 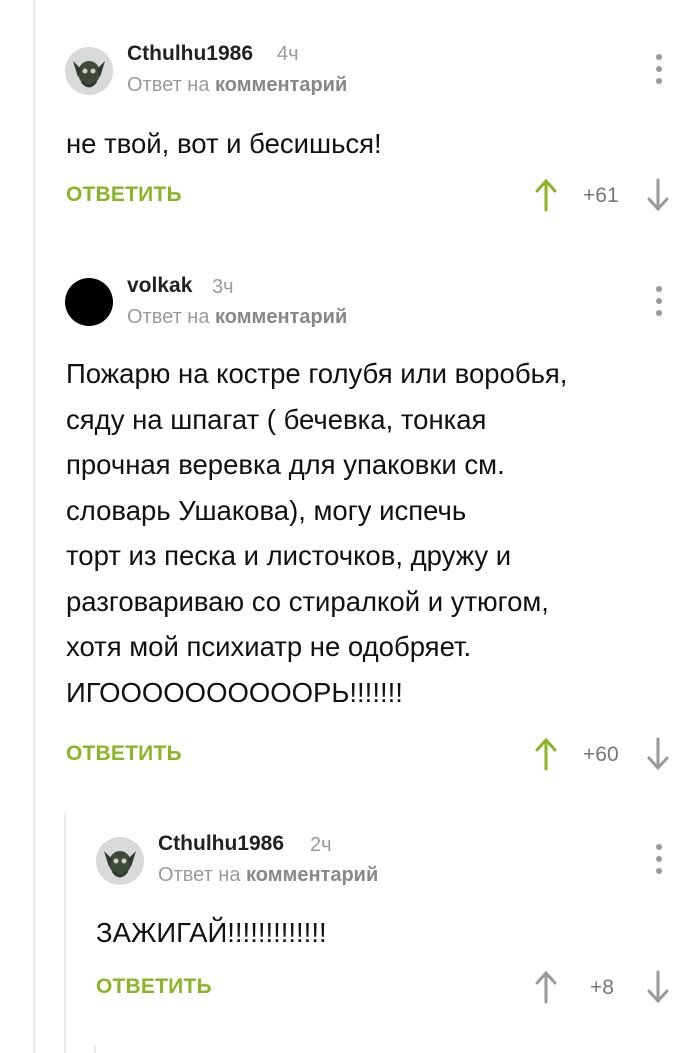 What do you see at coordinates (65, 932) in the screenshot?
I see `nested-thread-rail` at bounding box center [65, 932].